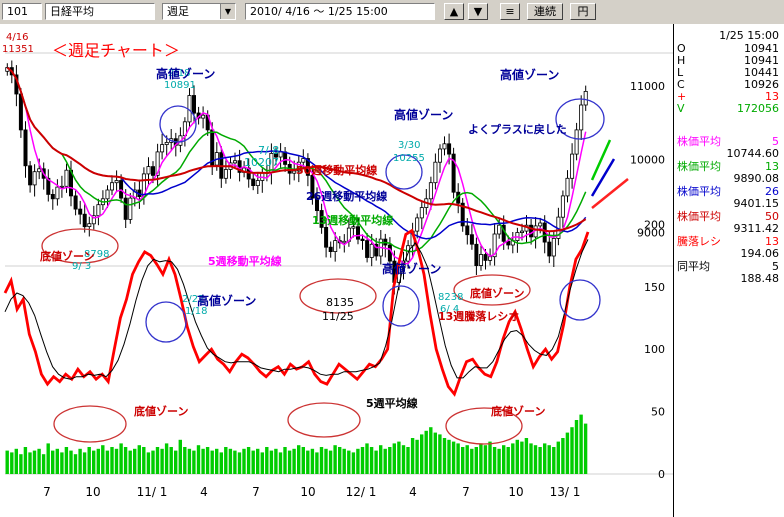 The image size is (784, 517). I want to click on yen-button: 円, so click(583, 11).